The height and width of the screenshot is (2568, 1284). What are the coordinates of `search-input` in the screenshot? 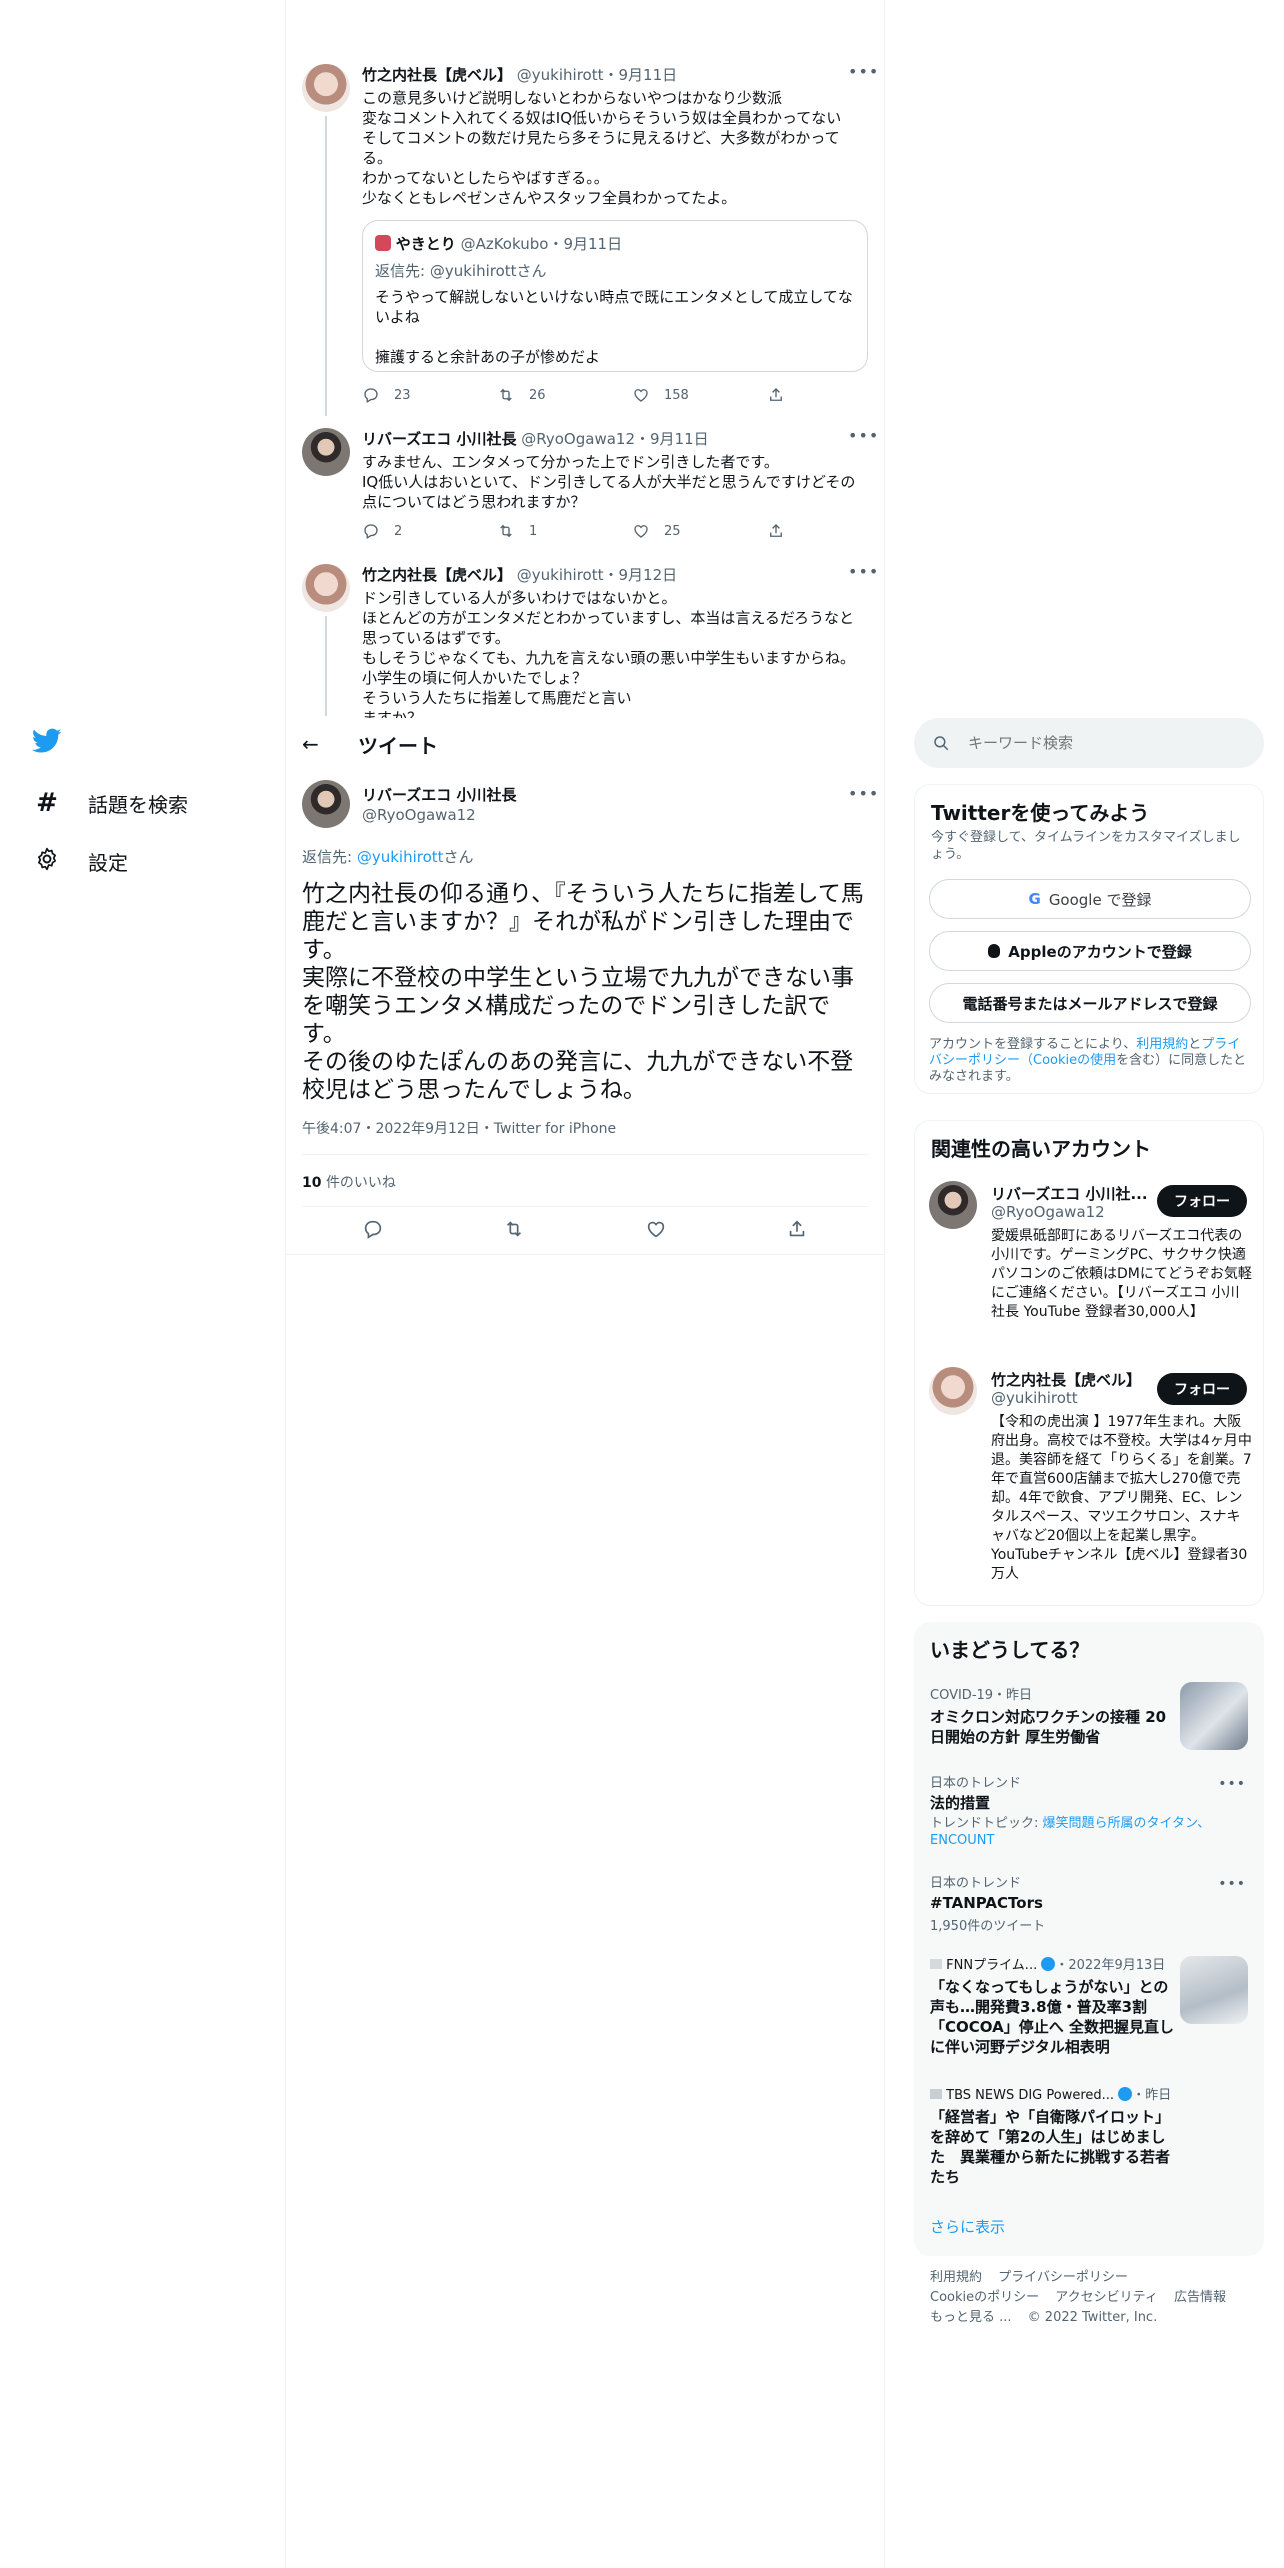 It's located at (1098, 743).